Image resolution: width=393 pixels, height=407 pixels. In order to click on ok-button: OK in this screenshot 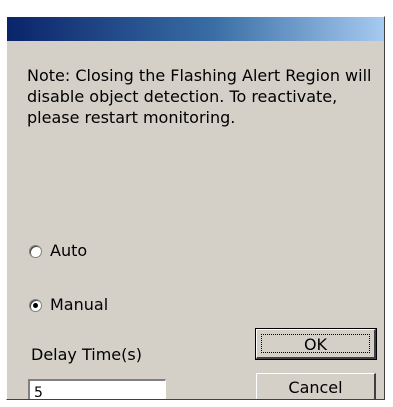, I will do `click(316, 344)`.